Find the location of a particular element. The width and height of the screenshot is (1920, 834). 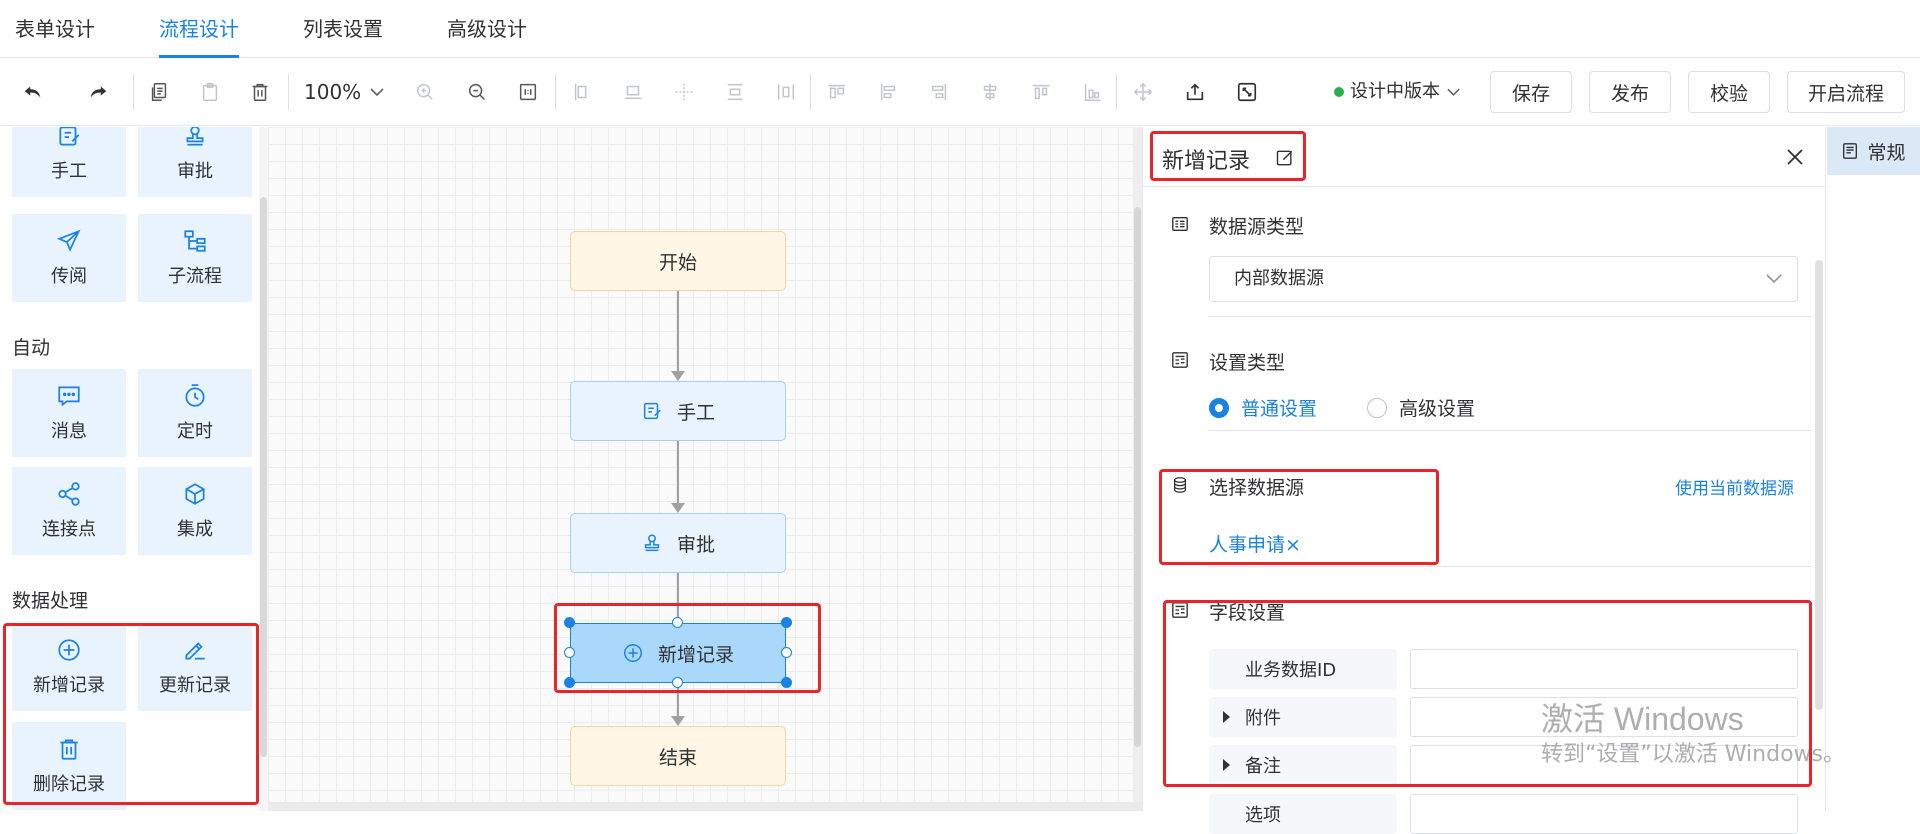

center-distribute-icon is located at coordinates (684, 92).